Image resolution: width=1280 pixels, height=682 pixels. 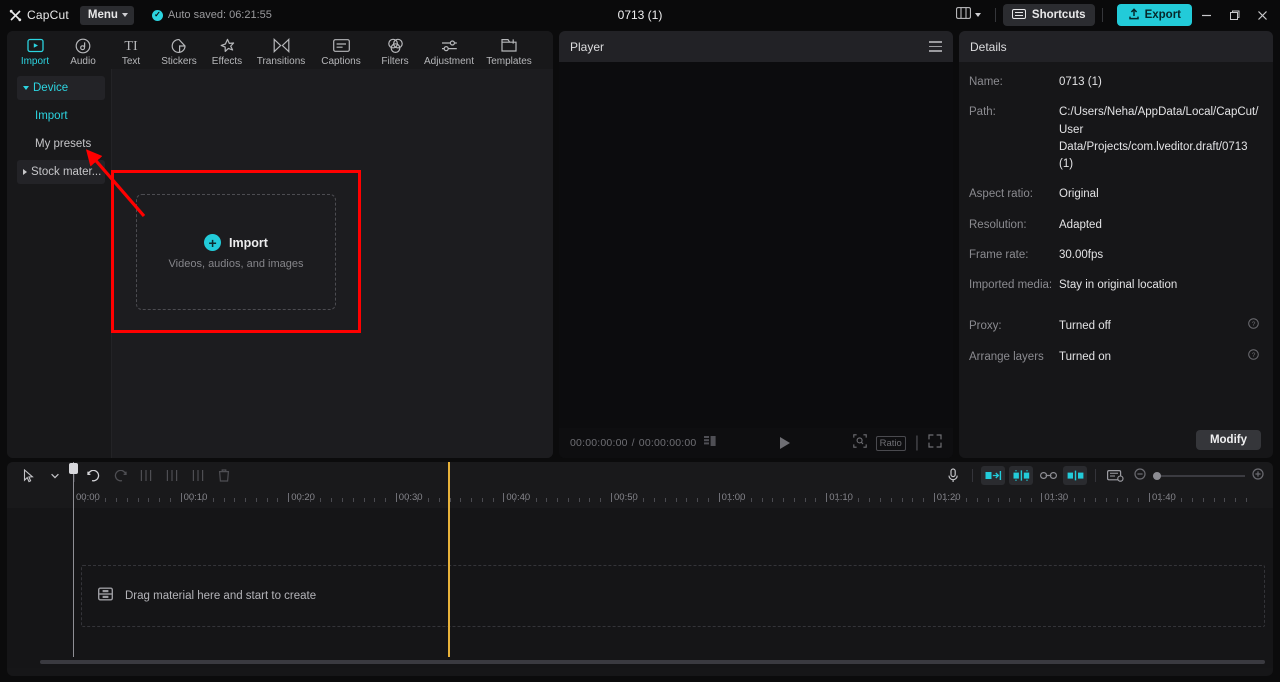 I want to click on row-value: Original, so click(x=1079, y=194).